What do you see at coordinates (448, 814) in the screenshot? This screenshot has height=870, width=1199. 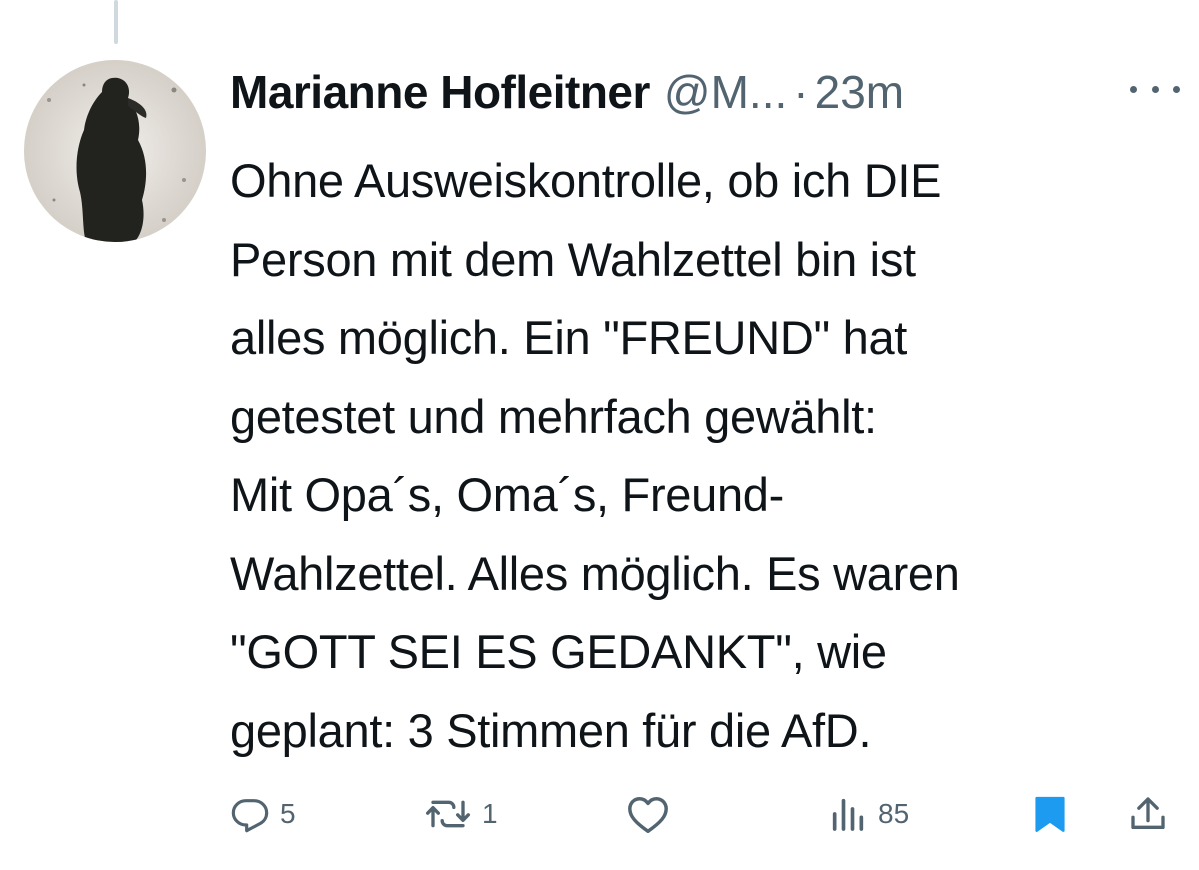 I see `retweet-icon` at bounding box center [448, 814].